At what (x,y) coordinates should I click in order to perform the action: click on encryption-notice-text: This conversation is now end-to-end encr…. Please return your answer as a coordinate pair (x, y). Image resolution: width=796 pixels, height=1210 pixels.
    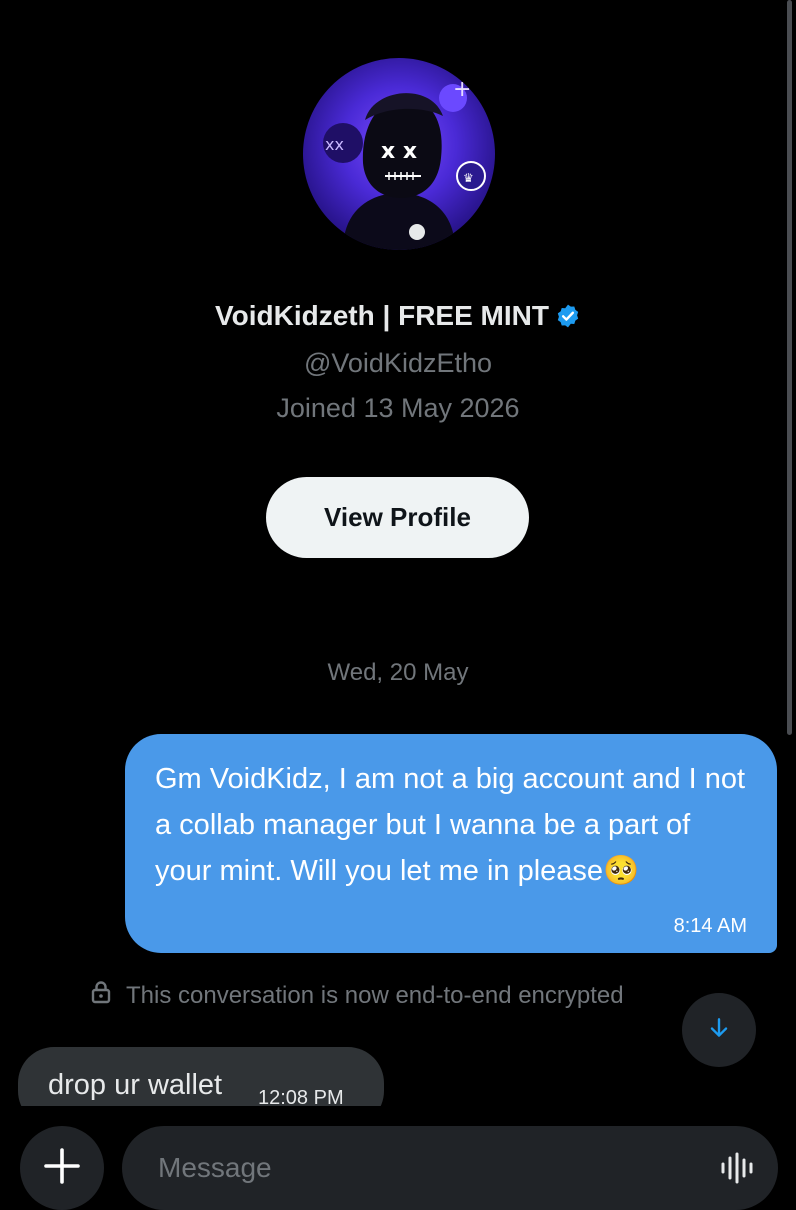
    Looking at the image, I should click on (375, 995).